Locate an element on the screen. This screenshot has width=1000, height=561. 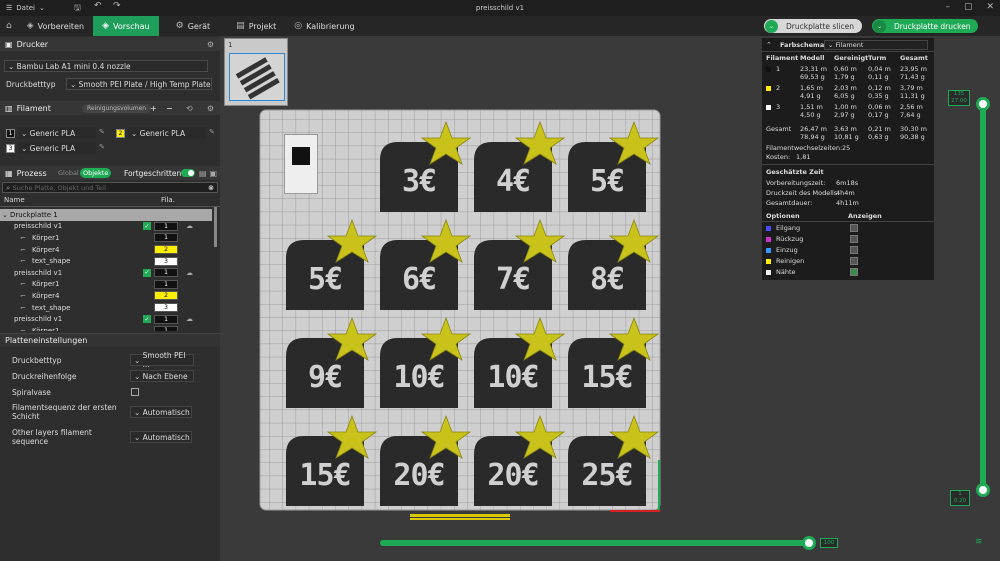
top-layer-handle is located at coordinates (983, 104).